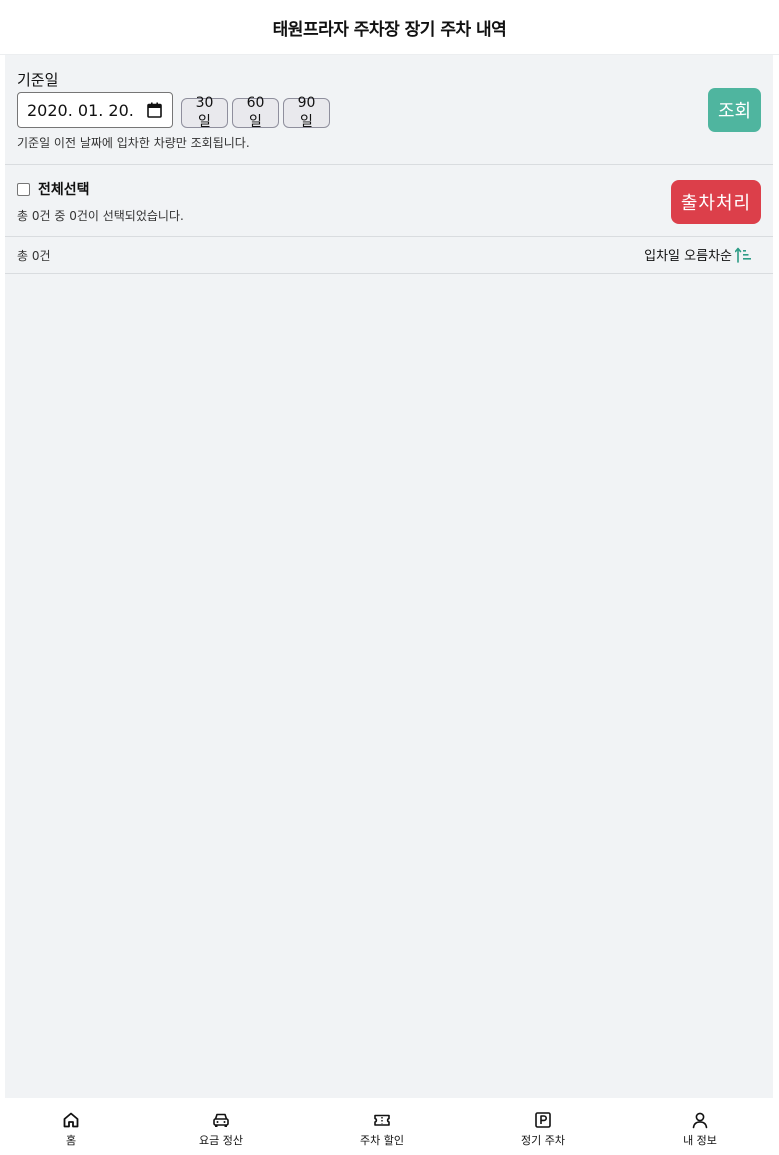 The width and height of the screenshot is (779, 1155). What do you see at coordinates (382, 1120) in the screenshot?
I see `ticket-icon` at bounding box center [382, 1120].